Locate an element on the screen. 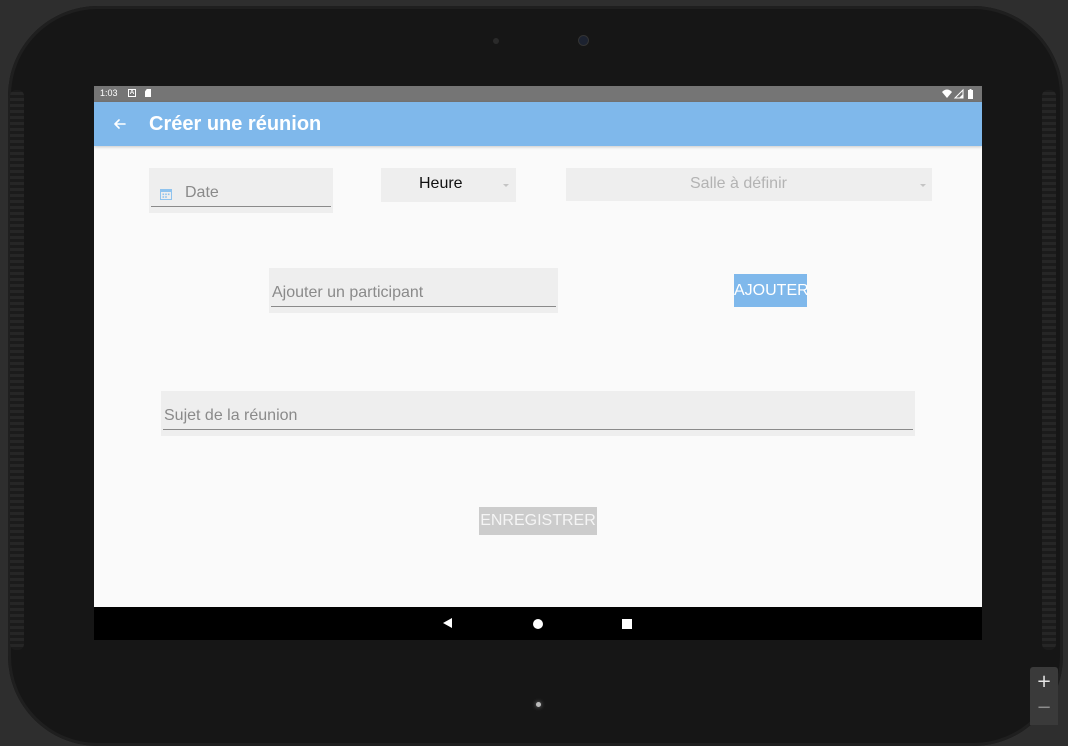 The width and height of the screenshot is (1068, 746). emulator-zoom-control: + − is located at coordinates (1044, 696).